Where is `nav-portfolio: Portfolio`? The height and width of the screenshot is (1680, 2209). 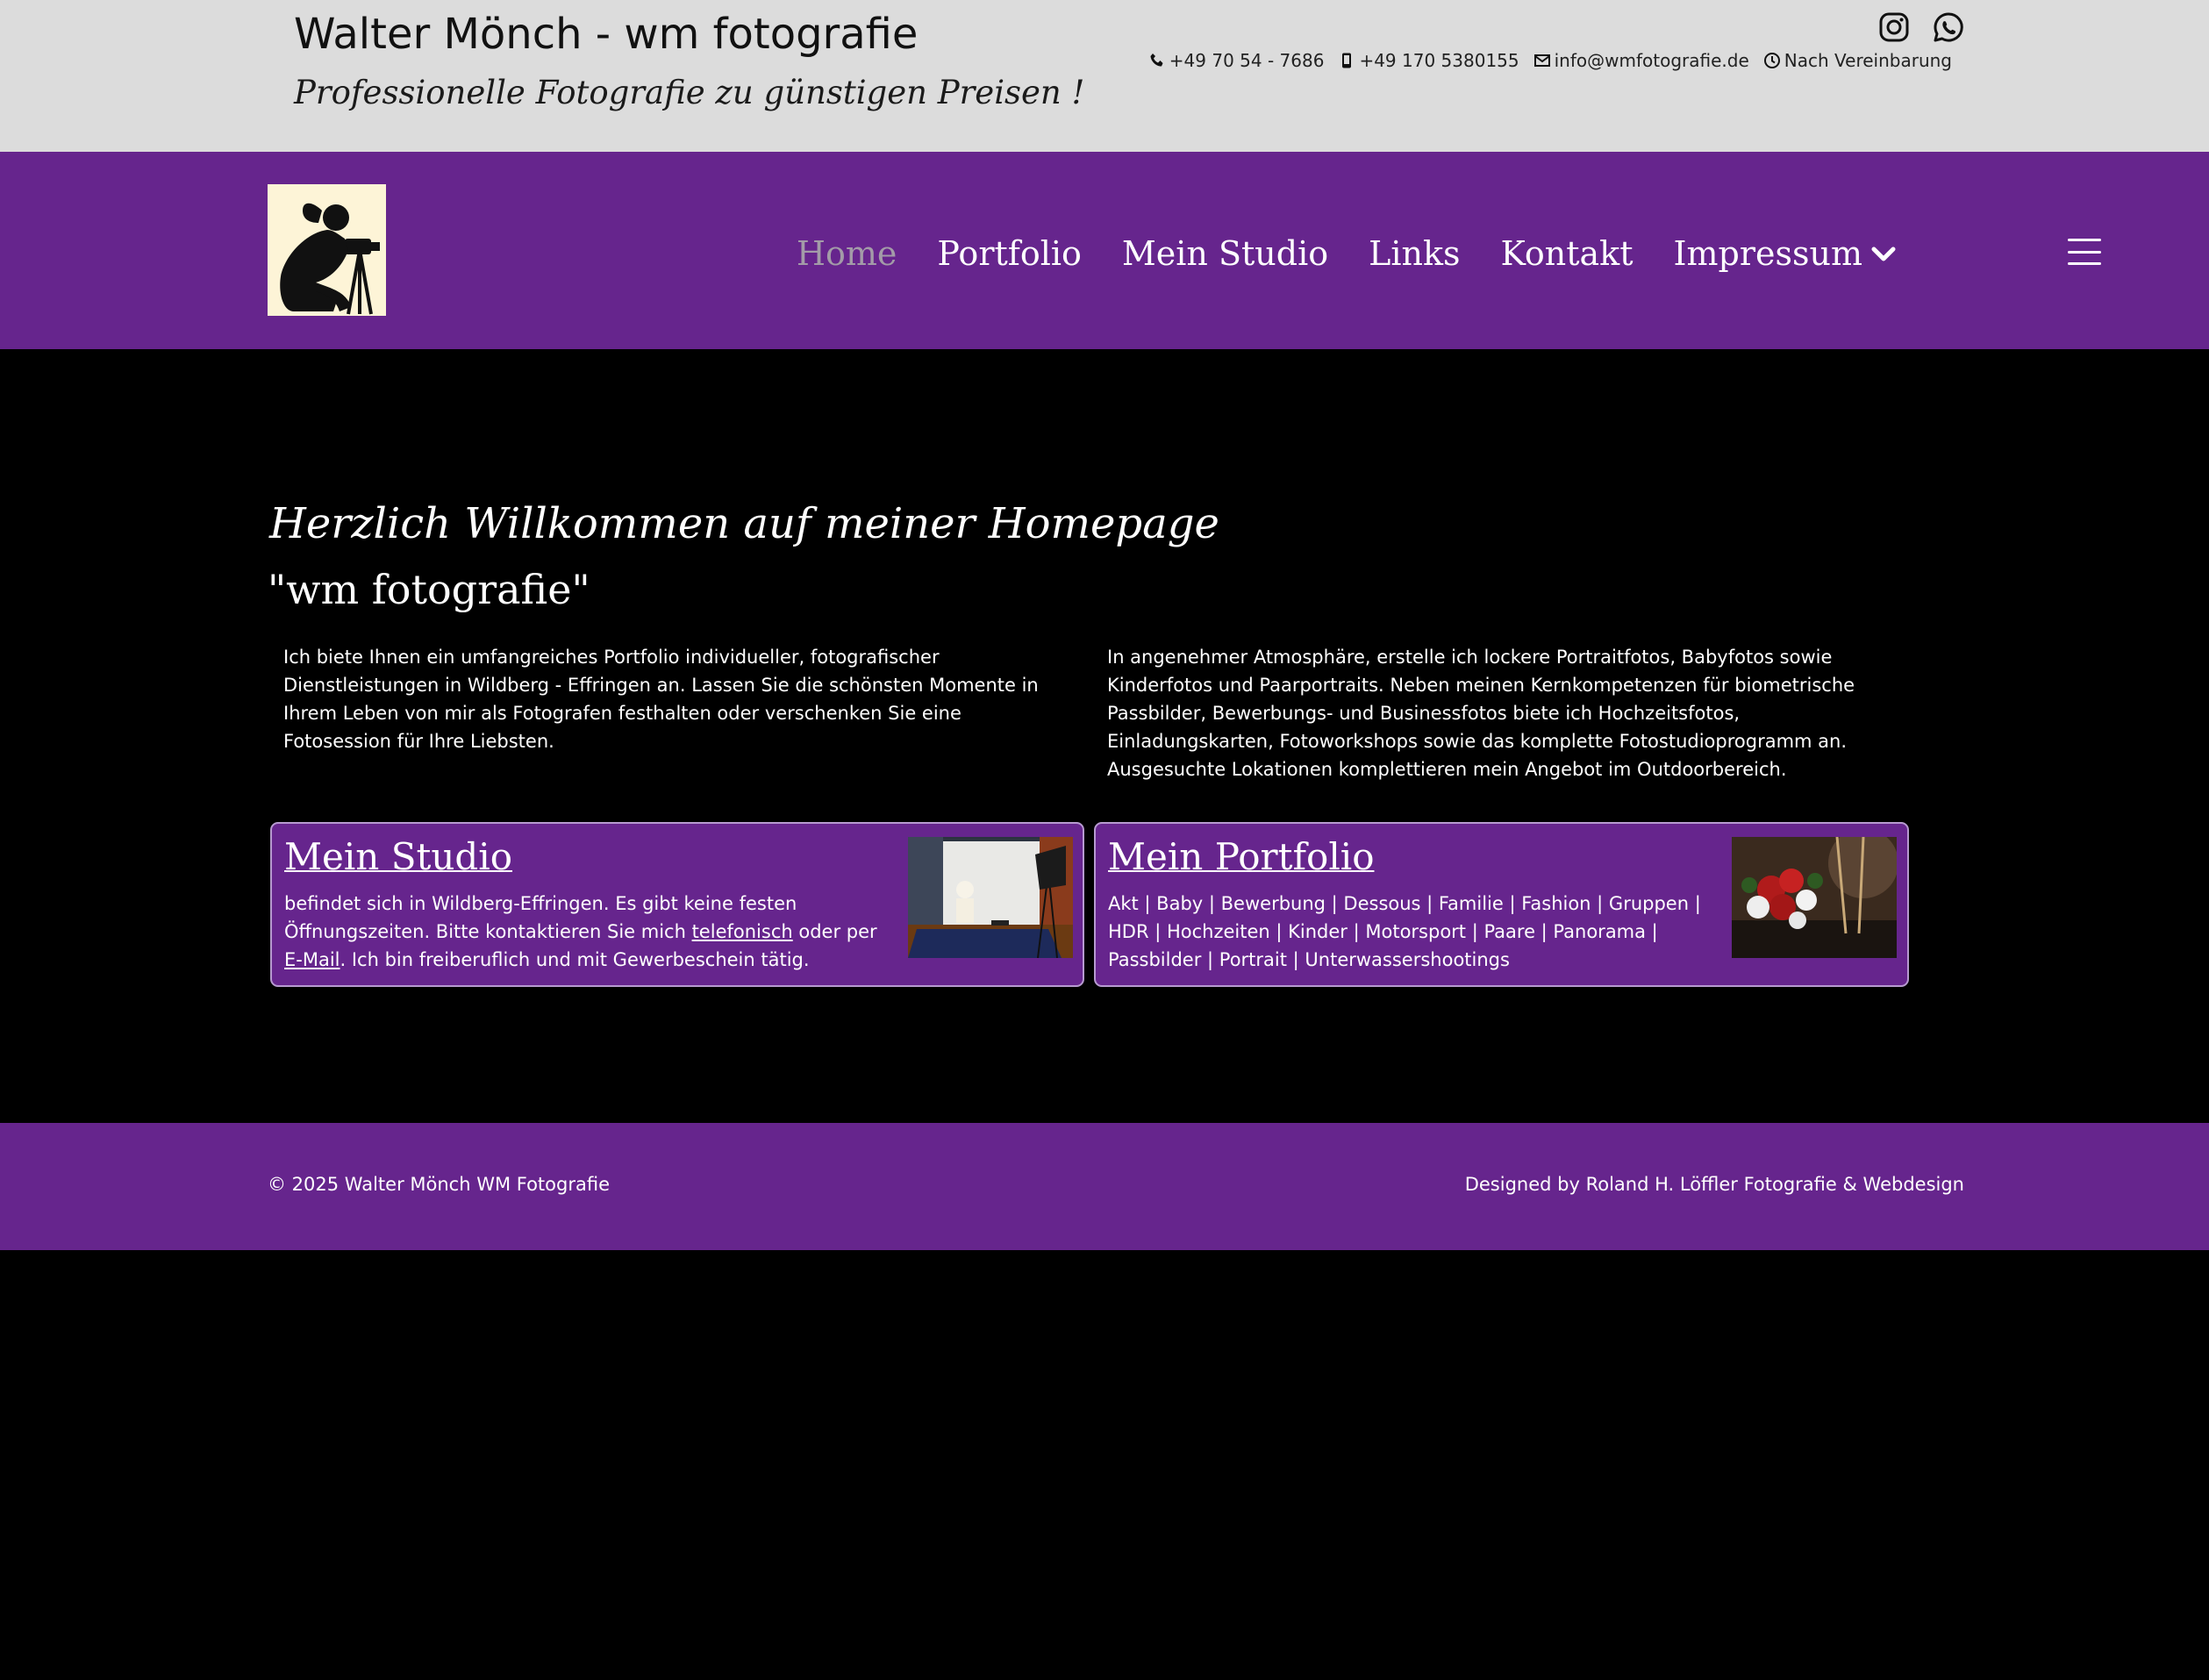 nav-portfolio: Portfolio is located at coordinates (1009, 253).